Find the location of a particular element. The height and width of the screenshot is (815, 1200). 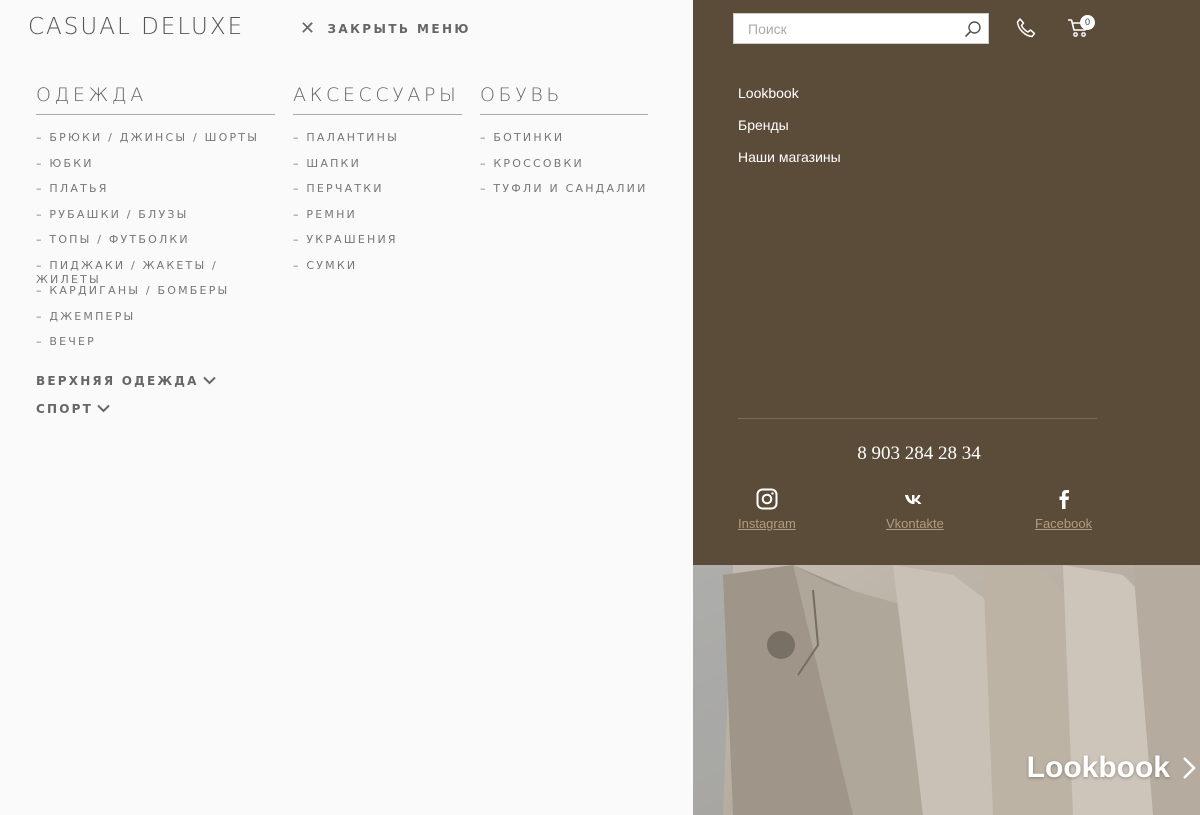

shoes-list: – БОТИНКИ – КРОССОВКИ – ТУФЛИ И САНДАЛИИ is located at coordinates (564, 169).